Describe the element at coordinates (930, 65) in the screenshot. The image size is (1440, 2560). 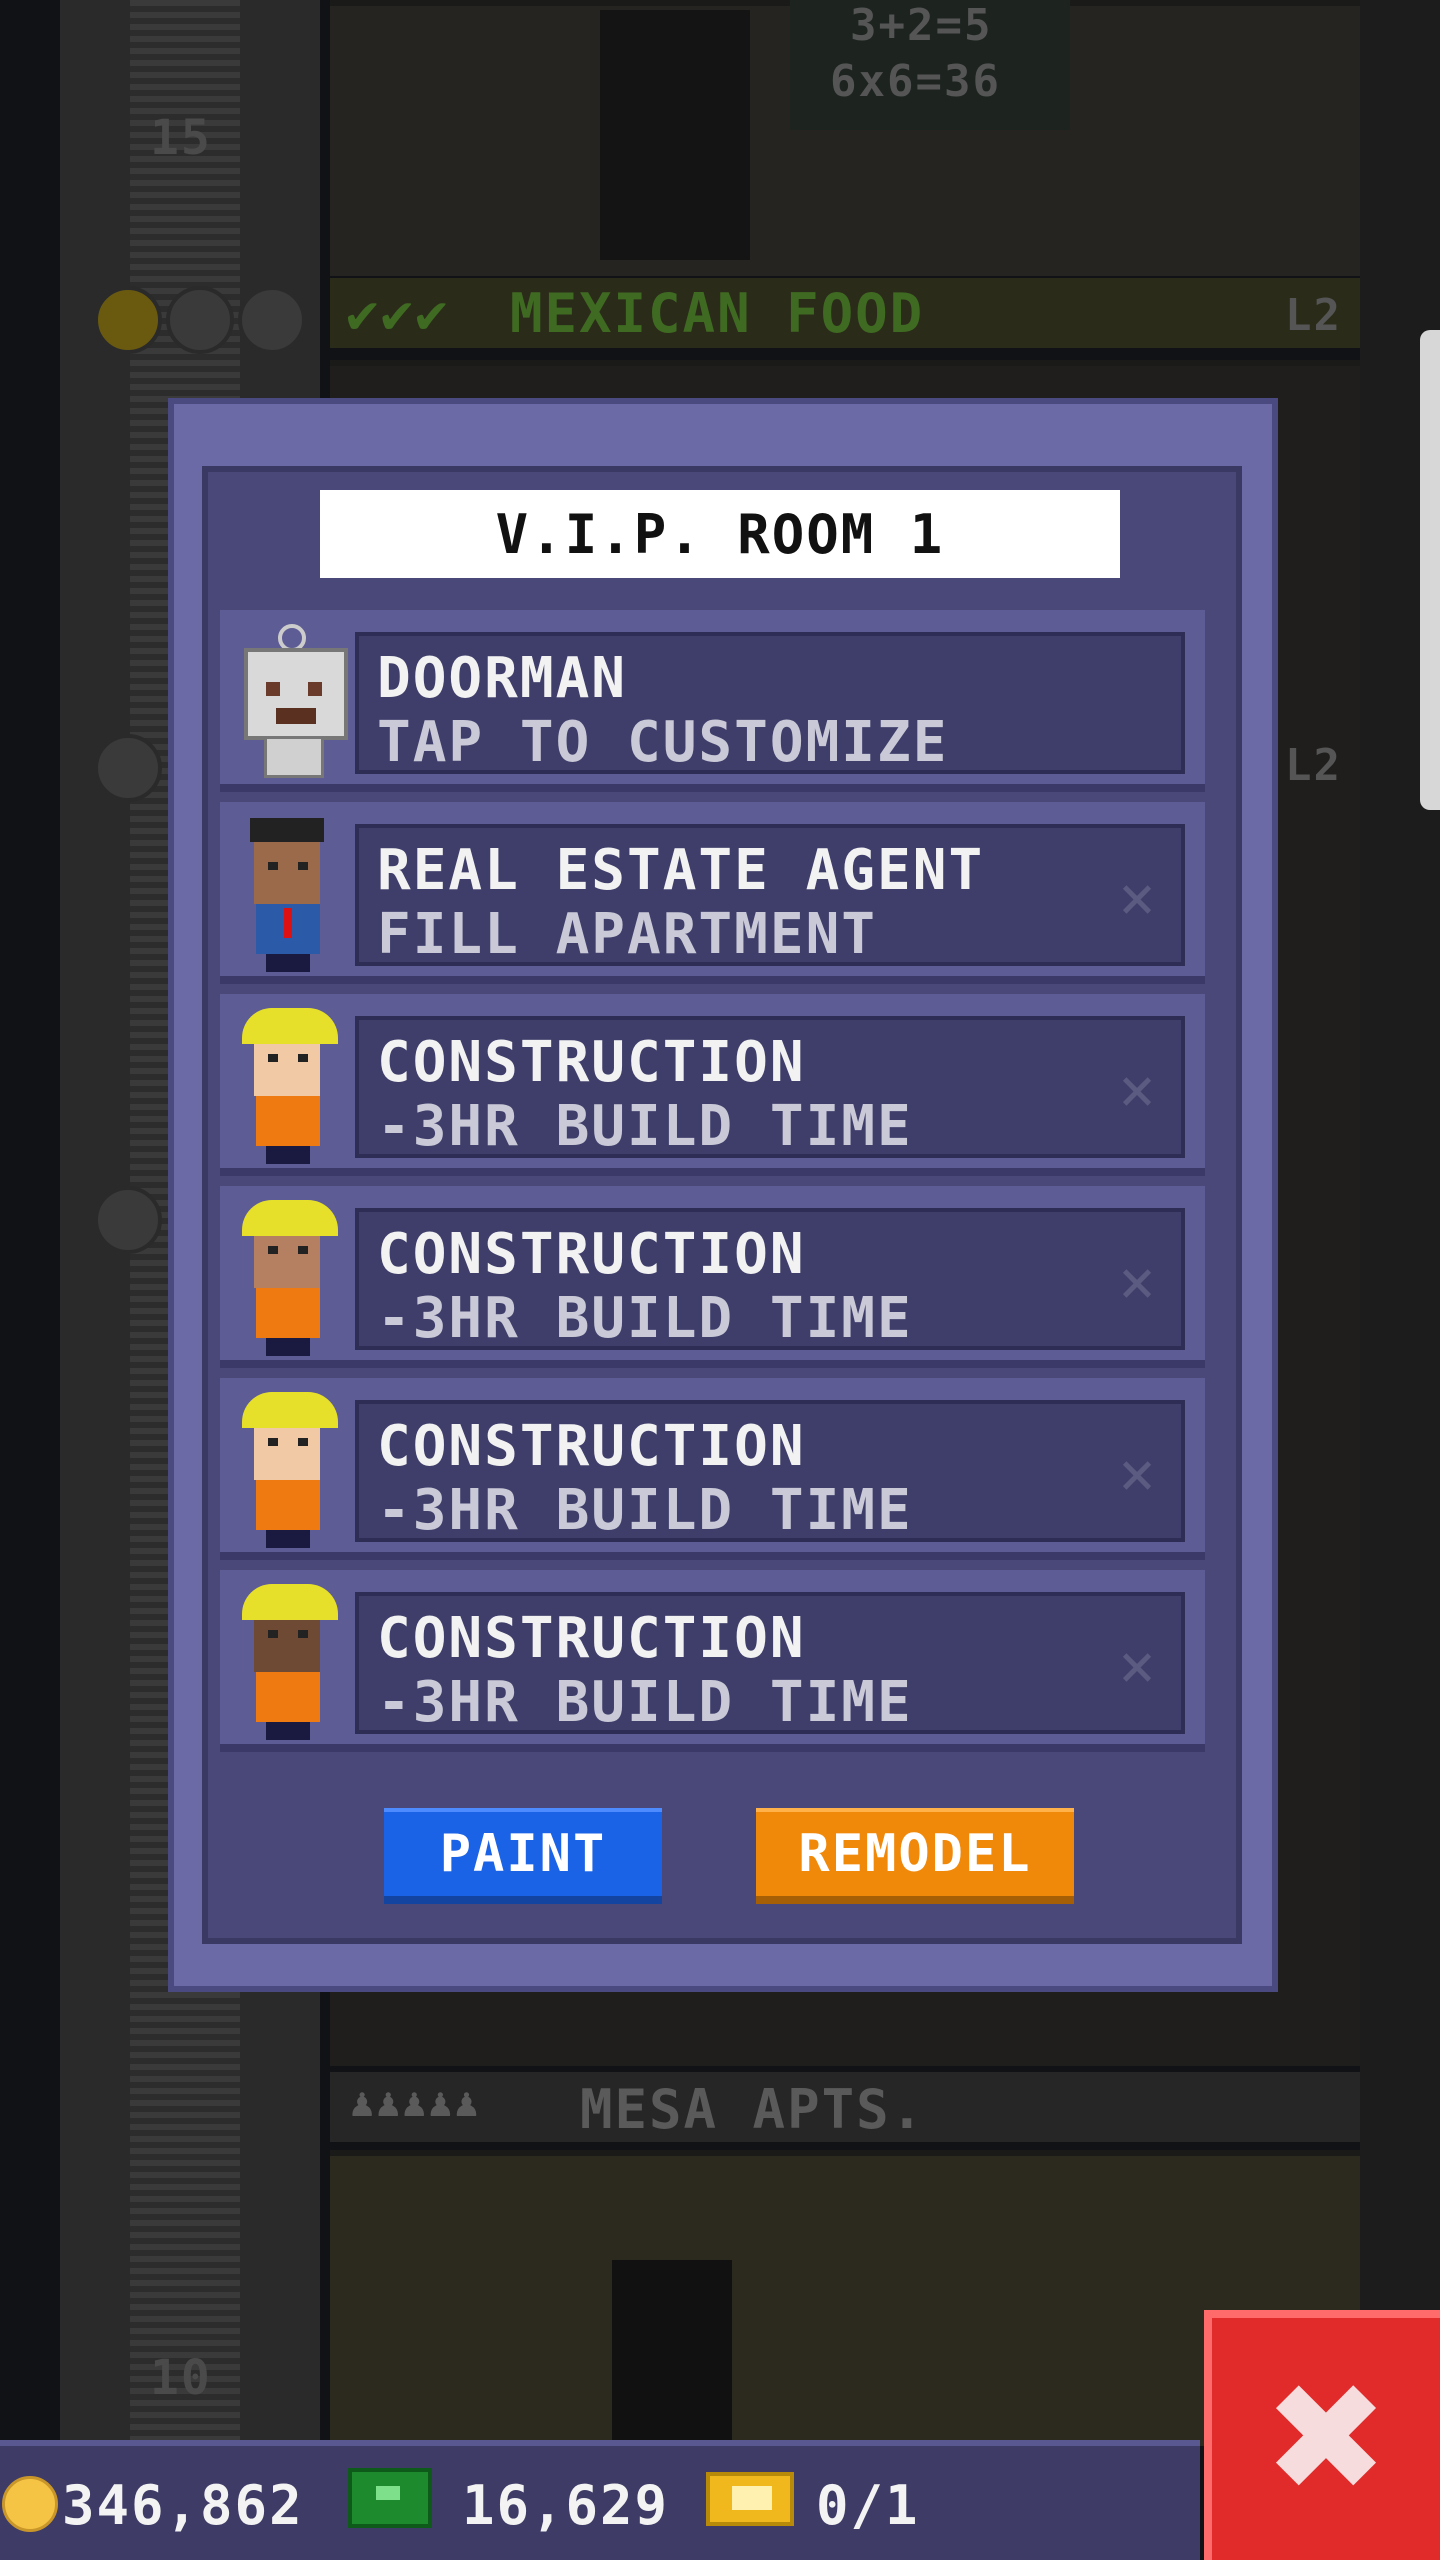
I see `blackboard: 3+2=5 6x6=36` at that location.